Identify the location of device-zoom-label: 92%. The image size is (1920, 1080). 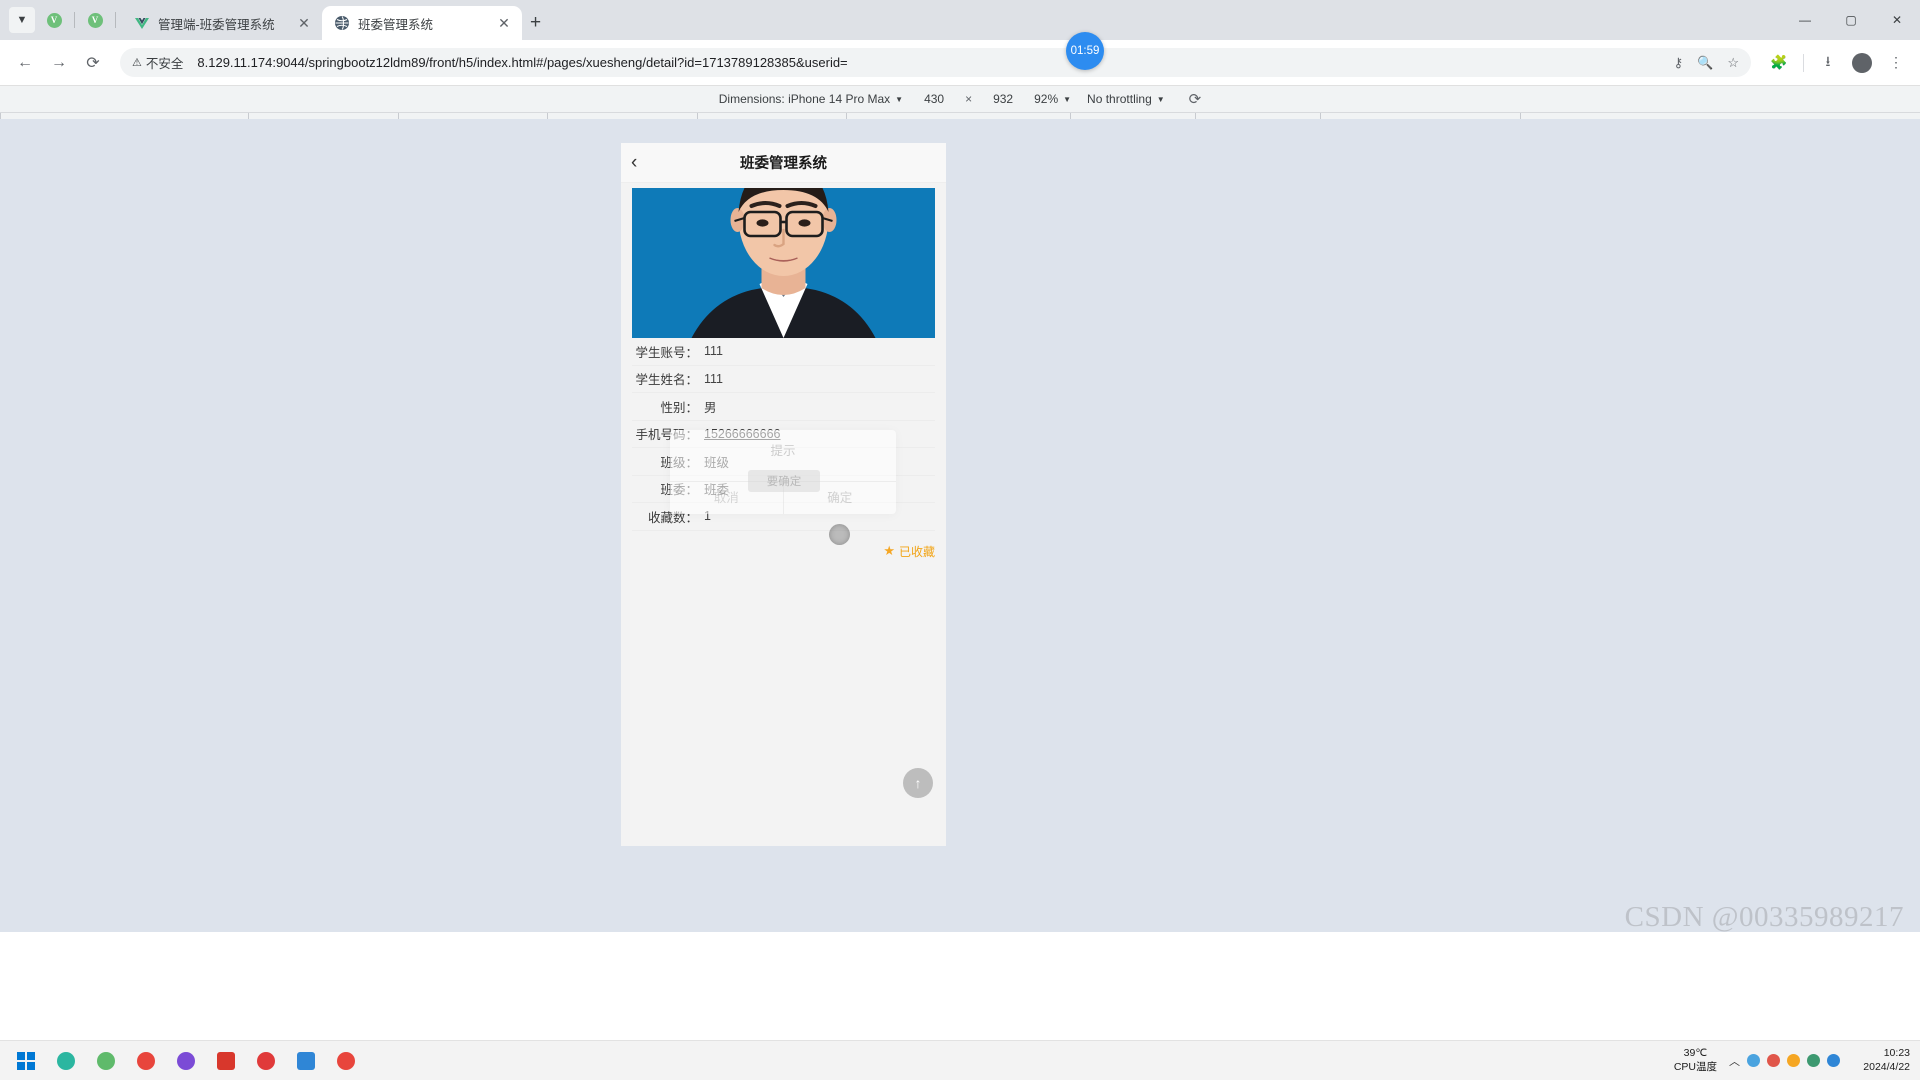
(1046, 99).